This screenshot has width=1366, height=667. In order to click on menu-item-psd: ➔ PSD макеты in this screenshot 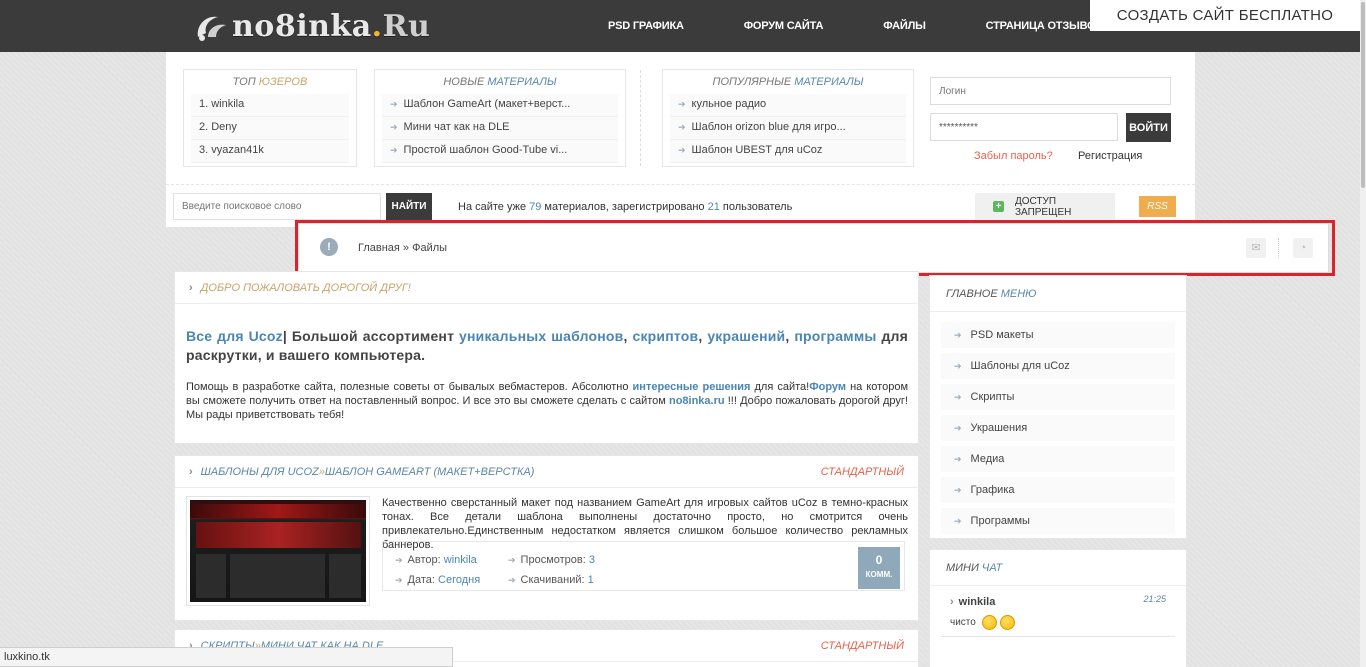, I will do `click(1058, 335)`.